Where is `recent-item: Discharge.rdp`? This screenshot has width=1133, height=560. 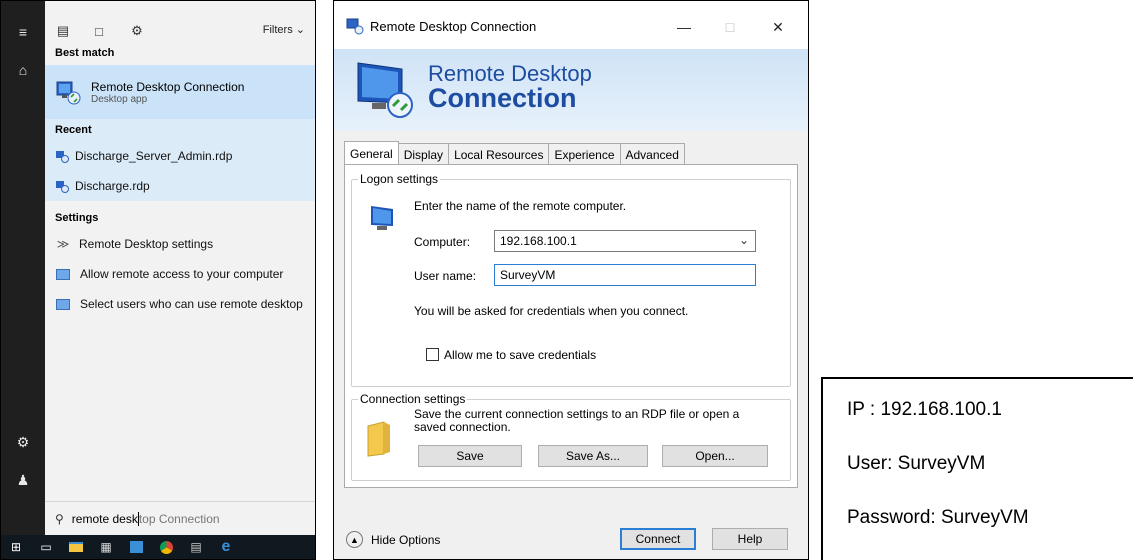
recent-item: Discharge.rdp is located at coordinates (180, 186).